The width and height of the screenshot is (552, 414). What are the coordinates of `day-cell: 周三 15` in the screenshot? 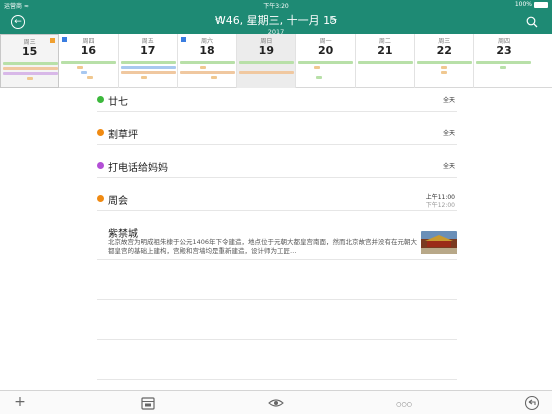 It's located at (30, 61).